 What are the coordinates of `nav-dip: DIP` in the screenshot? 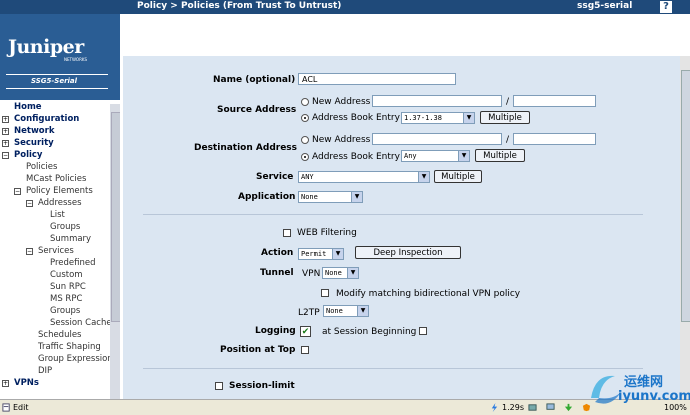 It's located at (45, 371).